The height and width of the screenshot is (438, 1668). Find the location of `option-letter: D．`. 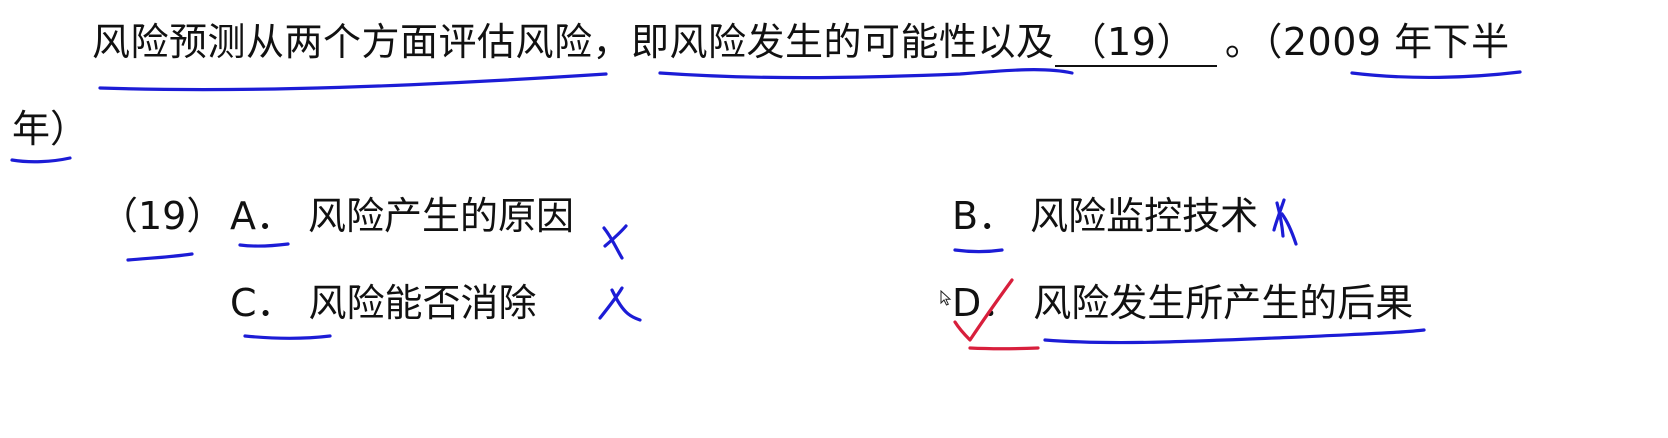

option-letter: D． is located at coordinates (986, 303).